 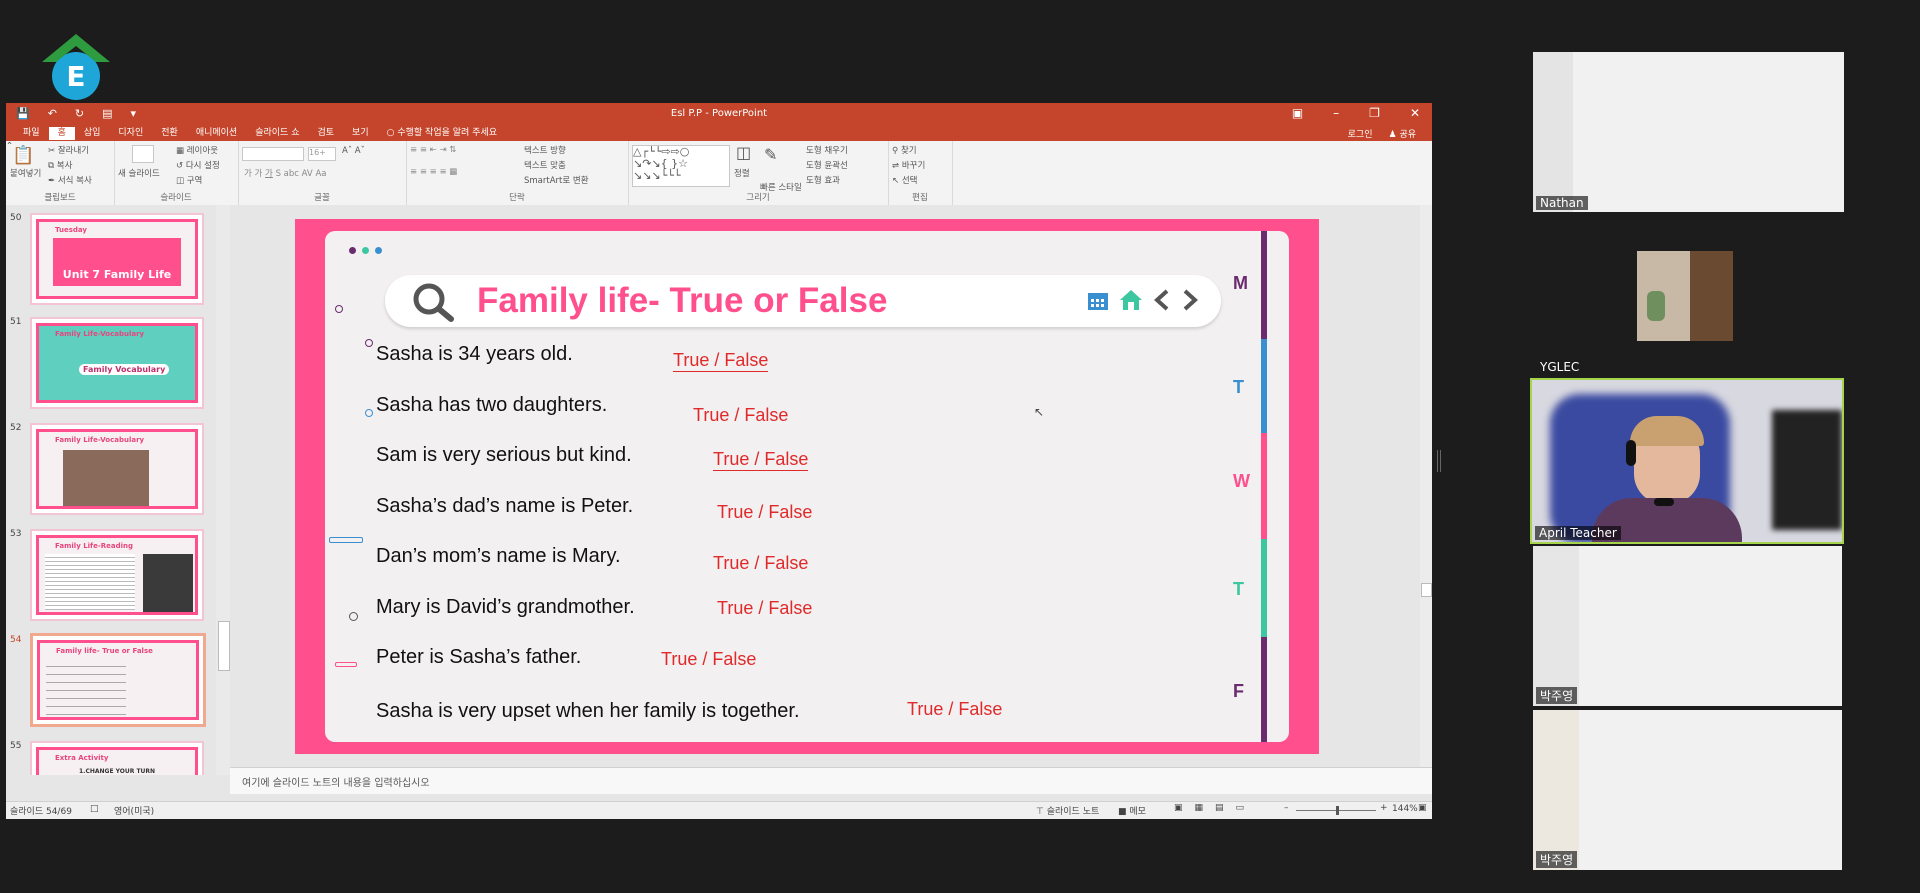 I want to click on notes-pane: 여기에 슬라이드 노트의 내용을 입력하십시오, so click(x=831, y=780).